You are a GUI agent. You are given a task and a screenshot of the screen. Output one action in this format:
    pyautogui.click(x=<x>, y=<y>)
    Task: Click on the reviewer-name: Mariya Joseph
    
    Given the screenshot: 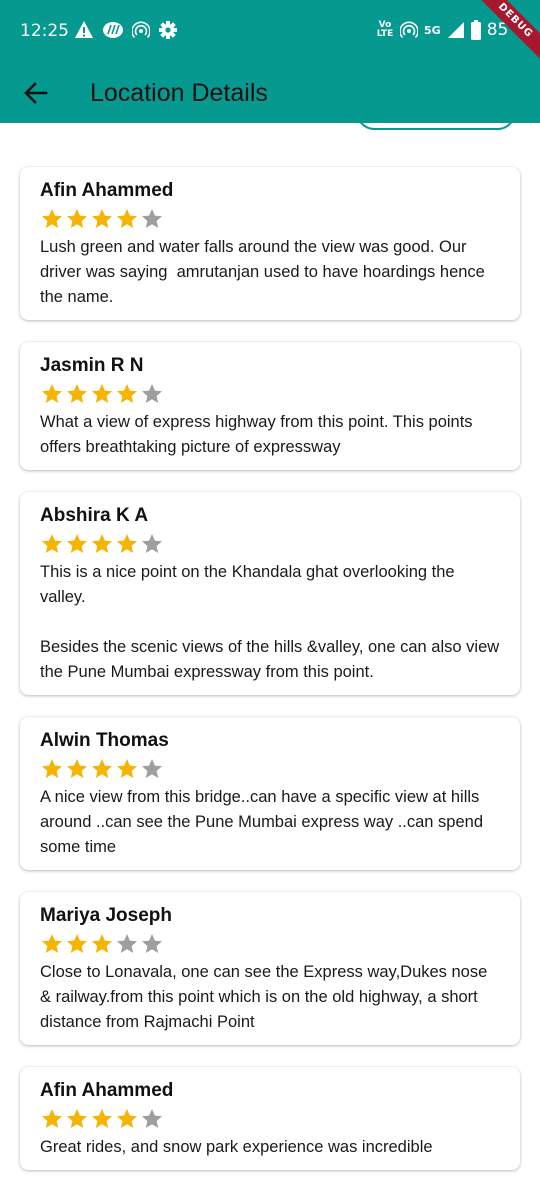 What is the action you would take?
    pyautogui.click(x=106, y=915)
    